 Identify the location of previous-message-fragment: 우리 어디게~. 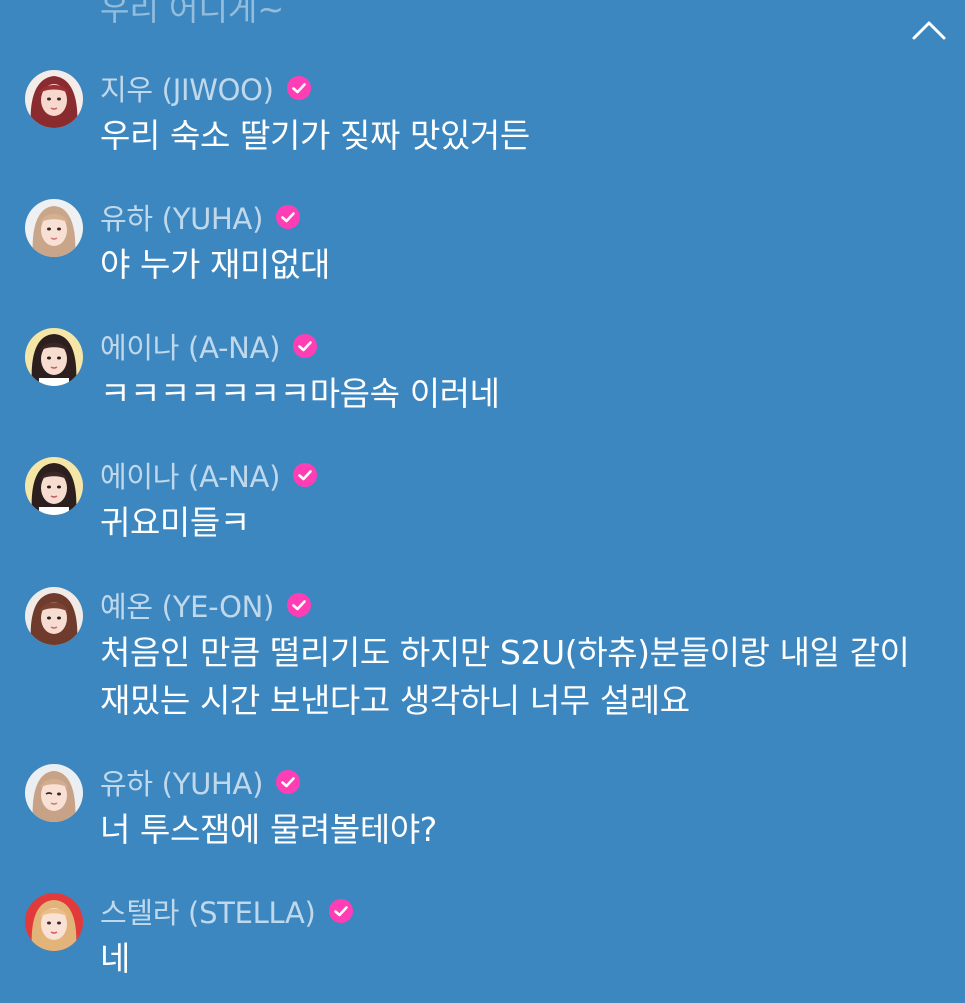
(192, 14).